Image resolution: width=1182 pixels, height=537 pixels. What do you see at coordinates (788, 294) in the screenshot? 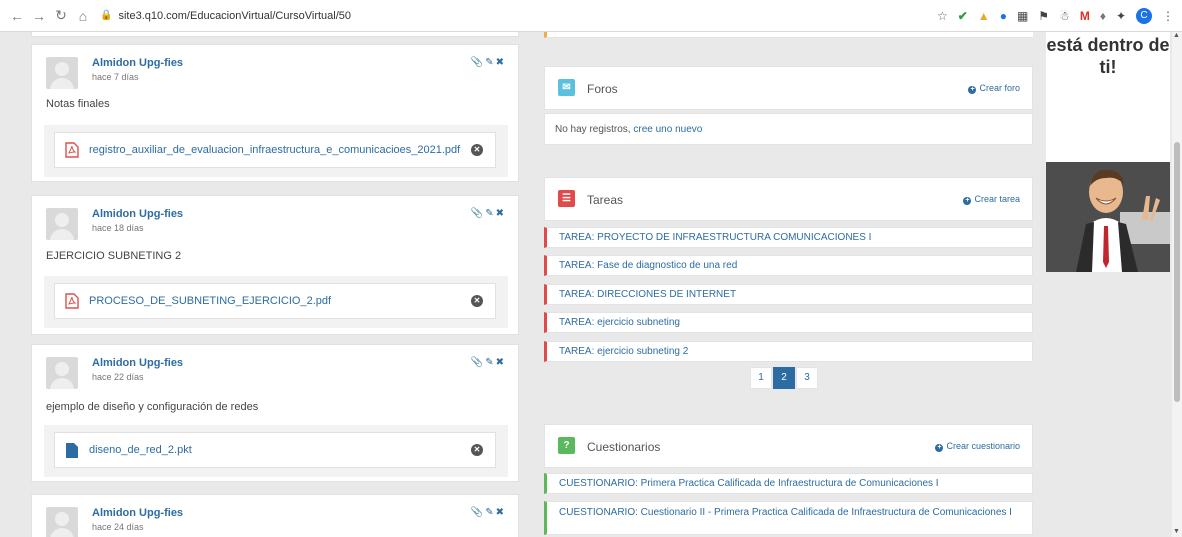
I see `task-item: TAREA: DIRECCIONES DE INTERNET` at bounding box center [788, 294].